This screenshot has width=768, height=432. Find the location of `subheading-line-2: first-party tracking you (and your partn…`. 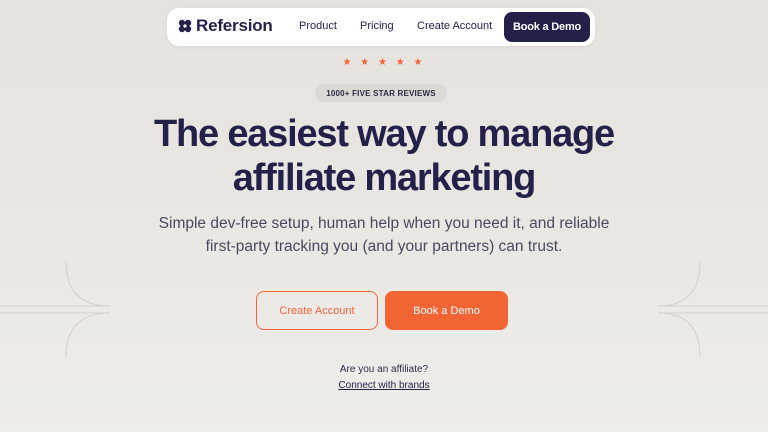

subheading-line-2: first-party tracking you (and your partn… is located at coordinates (384, 246).